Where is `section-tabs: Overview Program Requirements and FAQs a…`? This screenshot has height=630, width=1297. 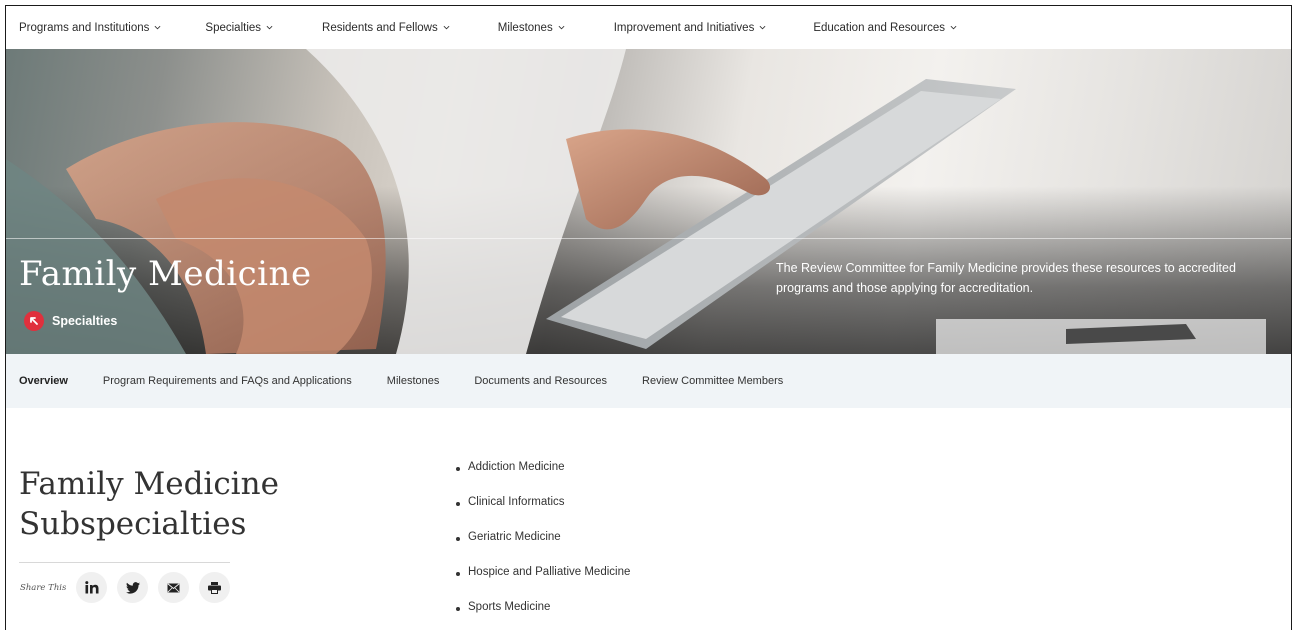 section-tabs: Overview Program Requirements and FAQs a… is located at coordinates (648, 381).